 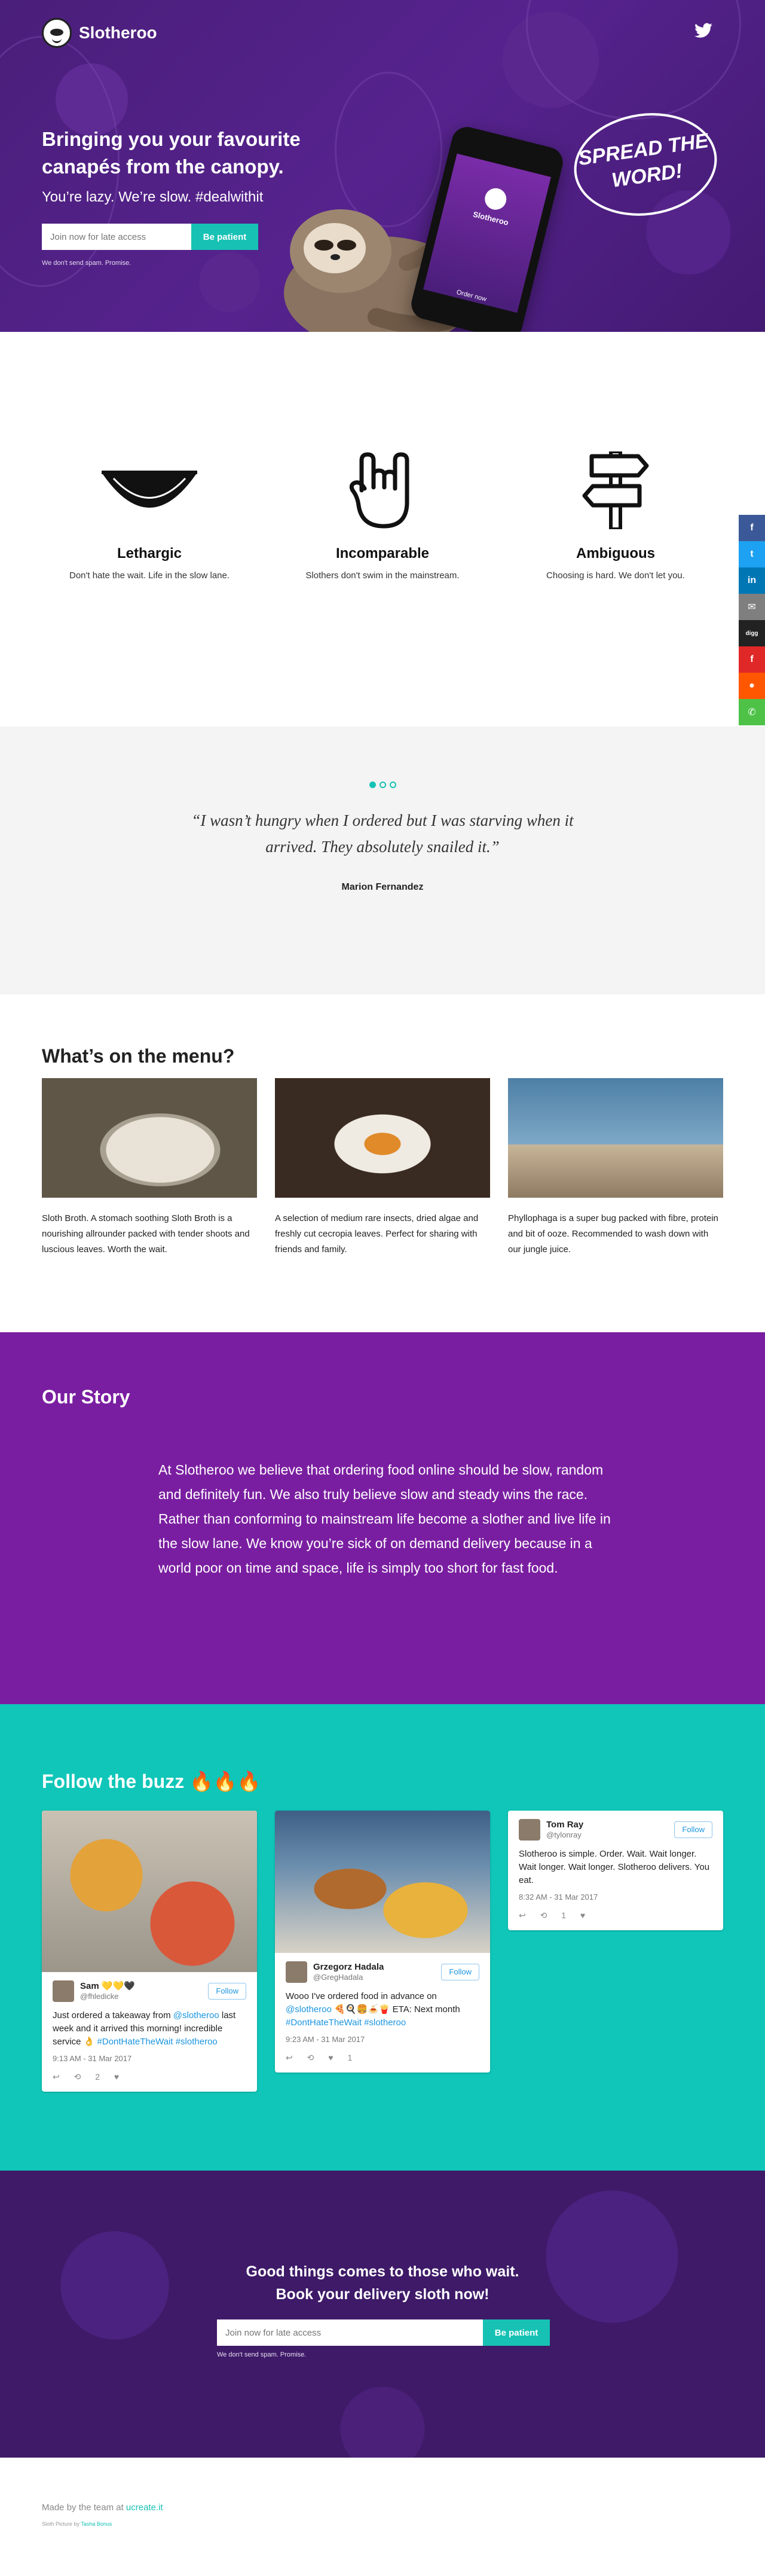 I want to click on feature-text: Choosing is hard. We don't let you., so click(x=615, y=575).